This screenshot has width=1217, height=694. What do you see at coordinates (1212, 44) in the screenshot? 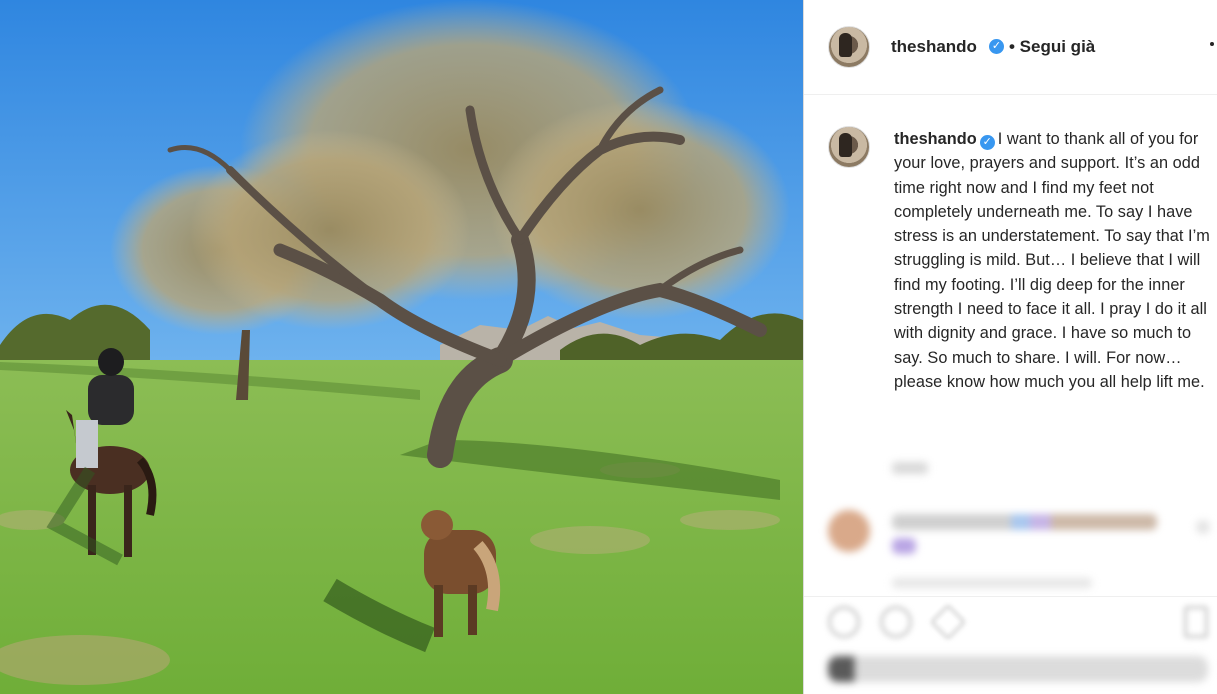
I see `more-options-icon` at bounding box center [1212, 44].